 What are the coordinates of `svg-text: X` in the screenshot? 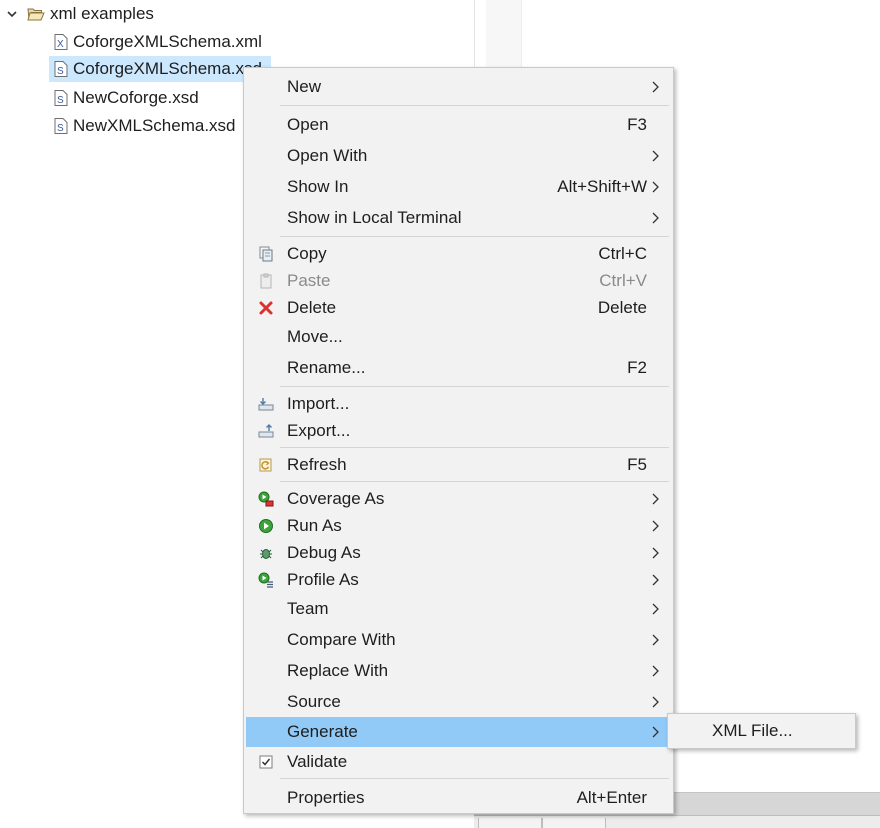 It's located at (60, 44).